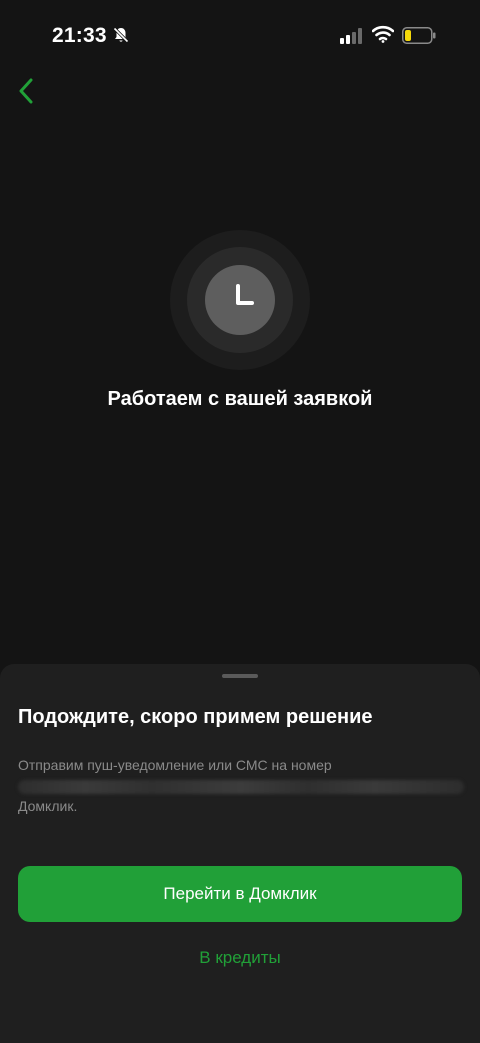 This screenshot has height=1043, width=480. What do you see at coordinates (48, 805) in the screenshot?
I see `sheet-description-end: Домклик.` at bounding box center [48, 805].